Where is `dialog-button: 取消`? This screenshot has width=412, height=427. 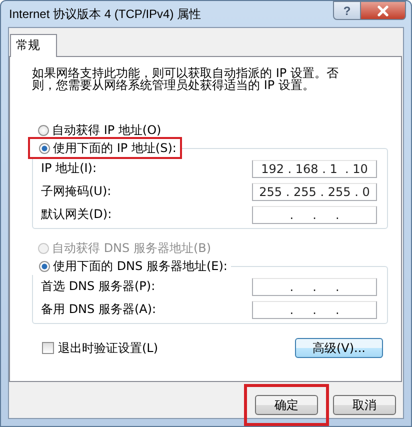 dialog-button: 取消 is located at coordinates (364, 405).